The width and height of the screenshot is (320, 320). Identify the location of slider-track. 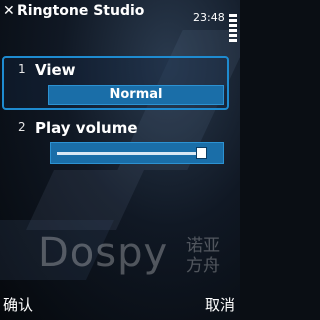
(132, 153).